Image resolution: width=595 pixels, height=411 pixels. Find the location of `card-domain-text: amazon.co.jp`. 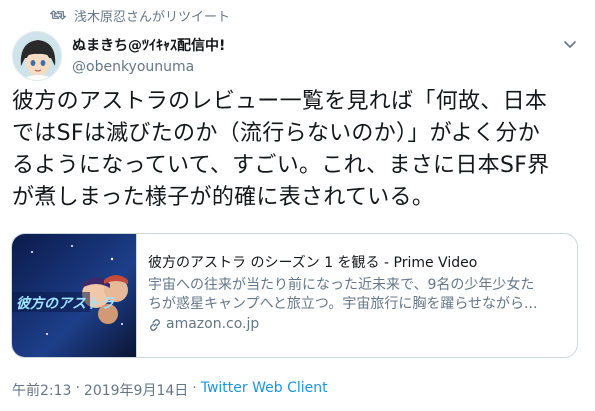

card-domain-text: amazon.co.jp is located at coordinates (213, 324).